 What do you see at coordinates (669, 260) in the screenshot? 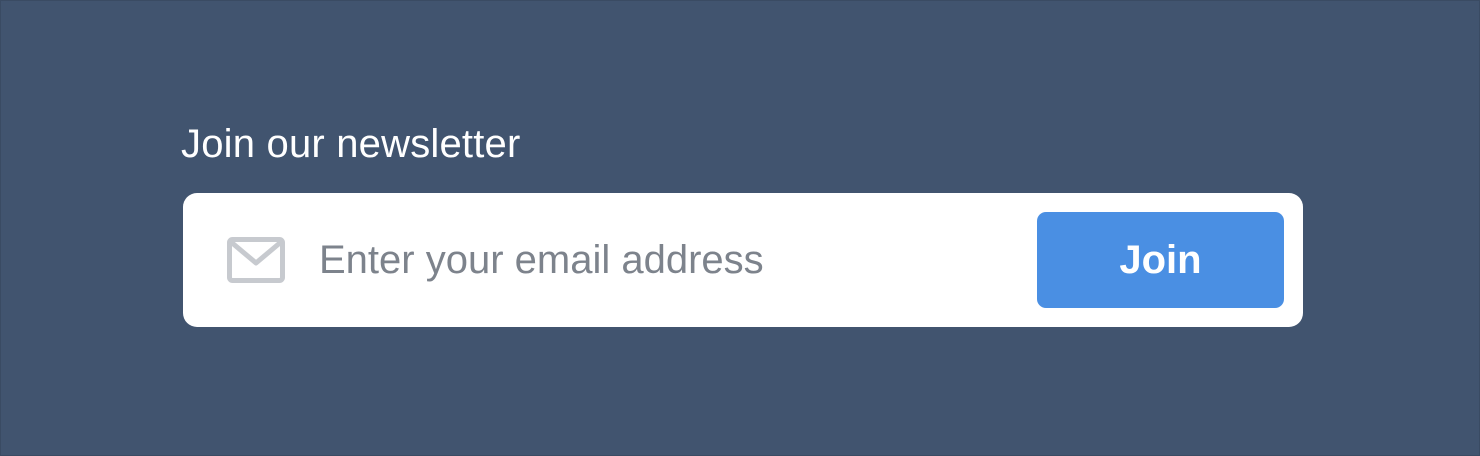
I see `email-input` at bounding box center [669, 260].